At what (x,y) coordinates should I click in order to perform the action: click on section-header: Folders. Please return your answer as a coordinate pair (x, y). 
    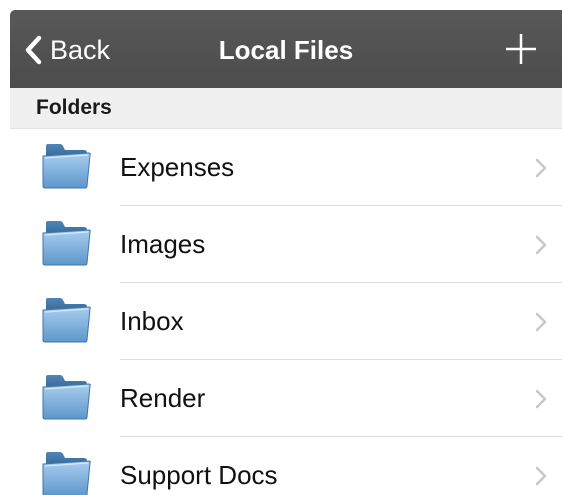
    Looking at the image, I should click on (286, 108).